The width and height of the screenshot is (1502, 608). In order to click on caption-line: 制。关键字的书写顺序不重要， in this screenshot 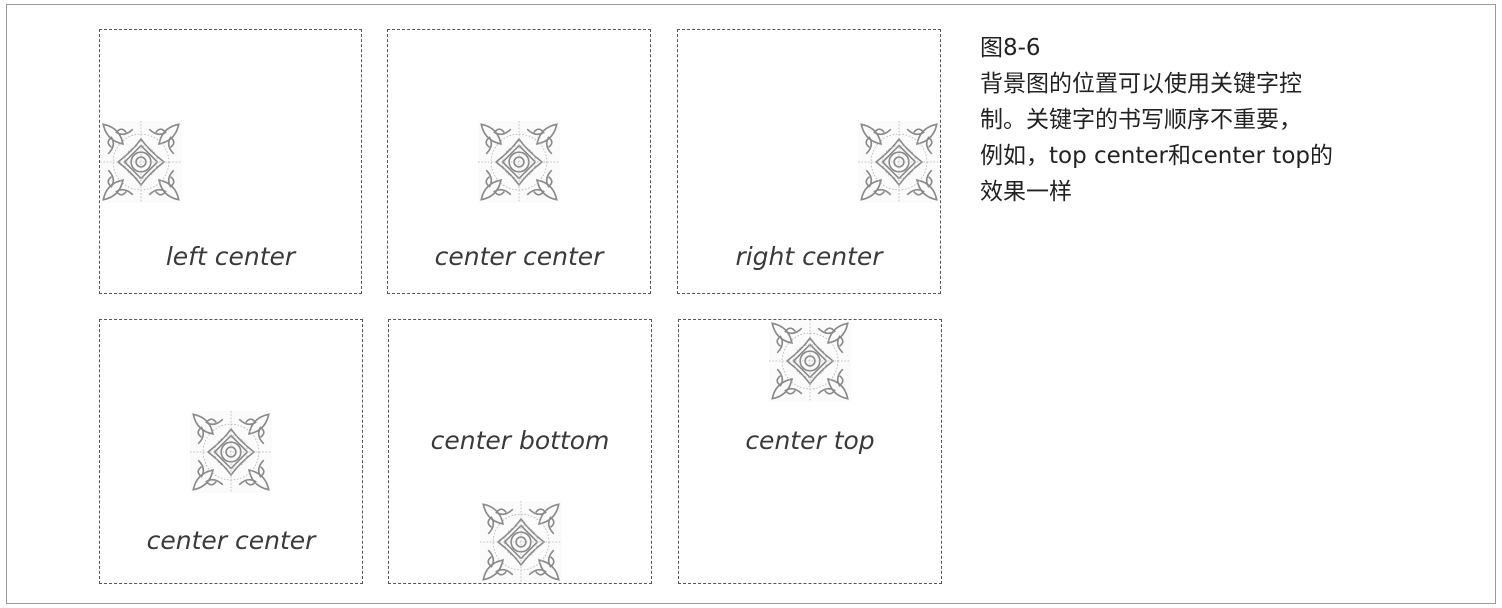, I will do `click(1141, 120)`.